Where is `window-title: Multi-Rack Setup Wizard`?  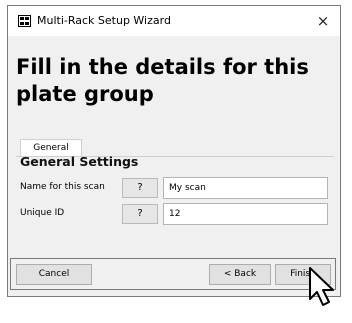 window-title: Multi-Rack Setup Wizard is located at coordinates (104, 20).